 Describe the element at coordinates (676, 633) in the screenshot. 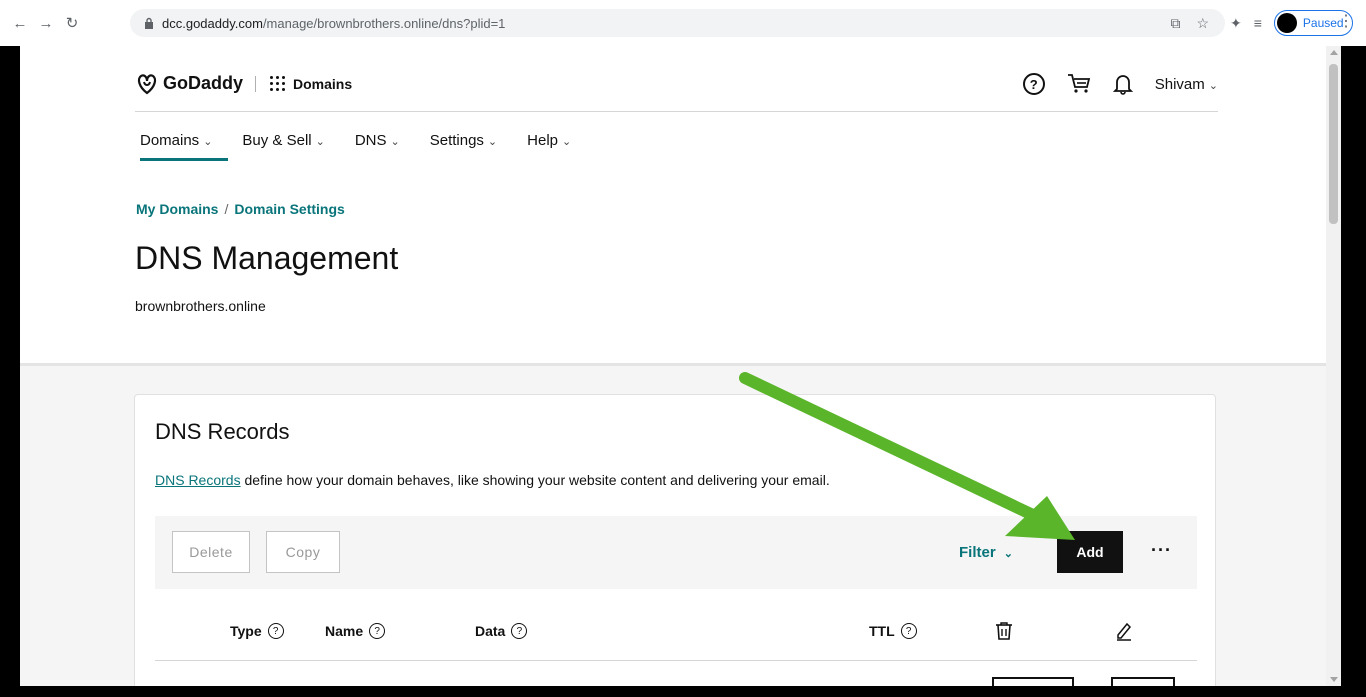

I see `records-table-header: Type? Name? Data? TTL?` at that location.